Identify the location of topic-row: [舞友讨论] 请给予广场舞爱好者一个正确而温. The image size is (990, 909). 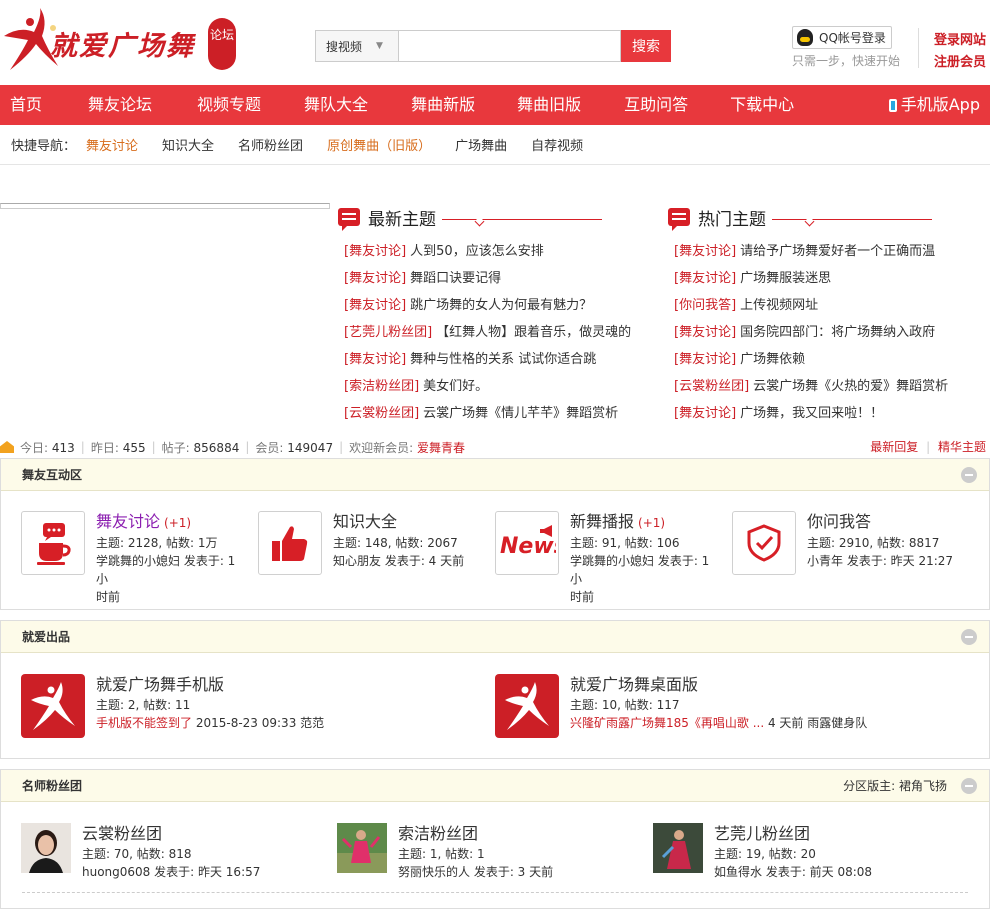
(824, 251).